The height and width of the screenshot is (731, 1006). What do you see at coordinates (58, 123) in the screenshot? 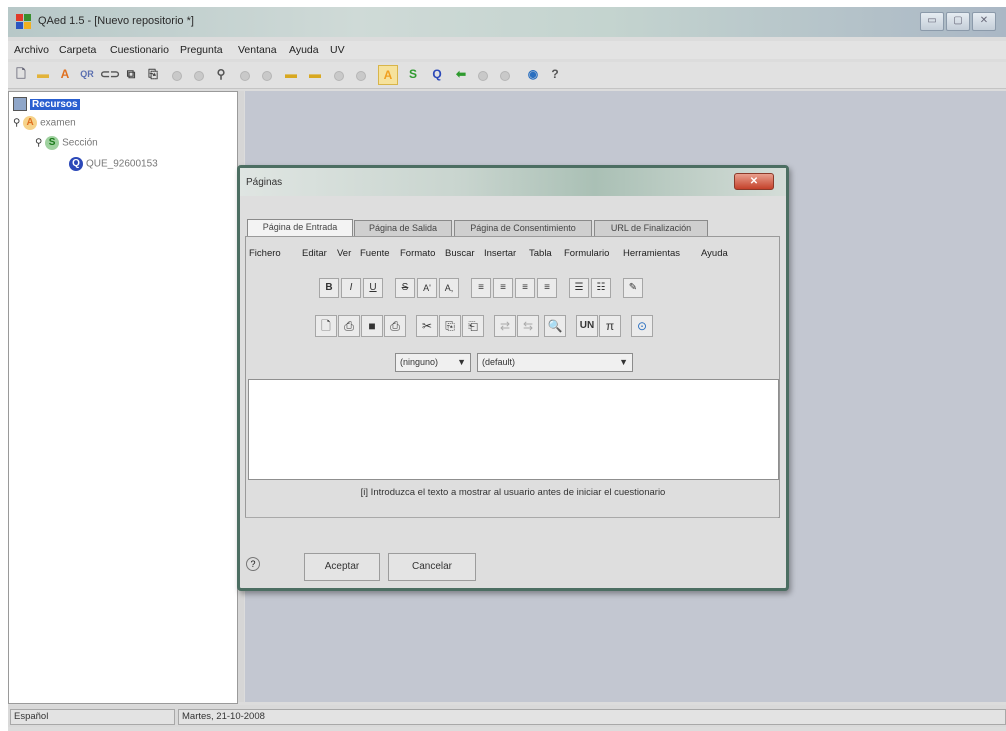
I see `tree-item-label: examen` at bounding box center [58, 123].